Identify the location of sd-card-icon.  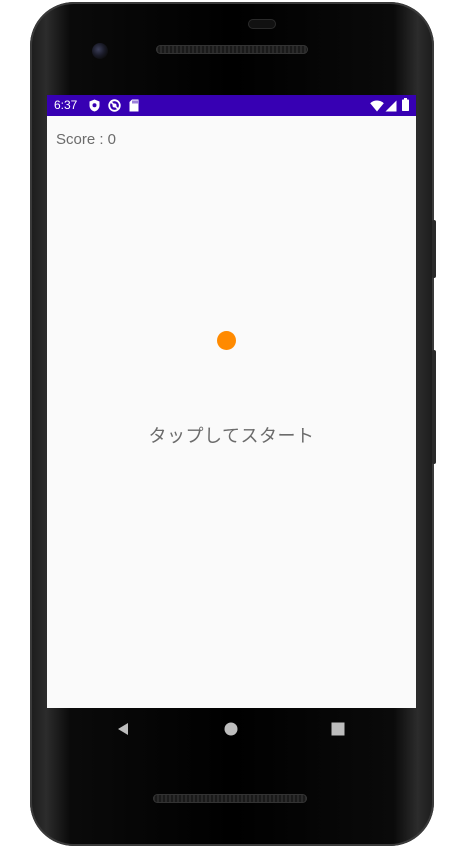
(134, 108).